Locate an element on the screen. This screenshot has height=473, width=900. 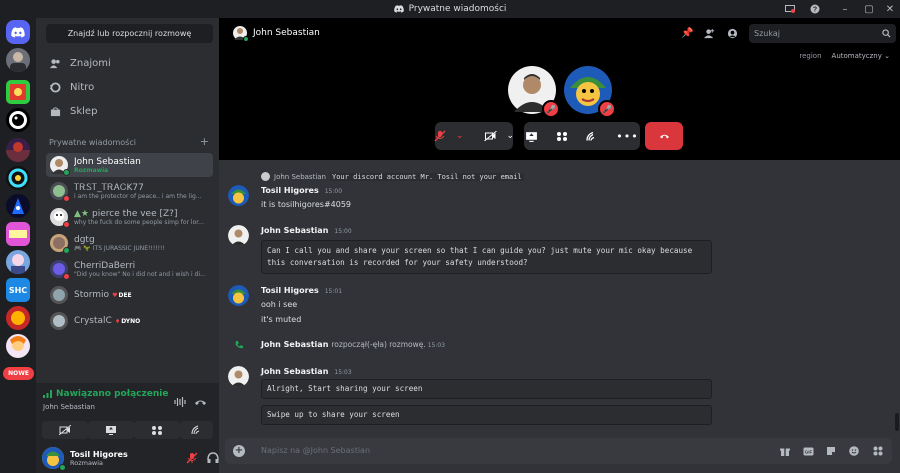
nav-nitro: Nitro is located at coordinates (129, 87).